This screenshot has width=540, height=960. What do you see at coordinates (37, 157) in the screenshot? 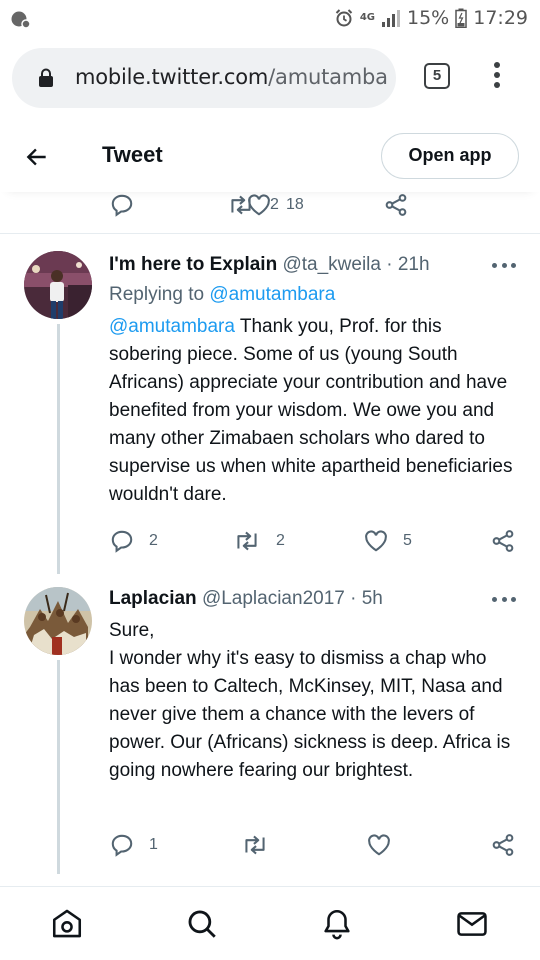
I see `back-arrow-icon` at bounding box center [37, 157].